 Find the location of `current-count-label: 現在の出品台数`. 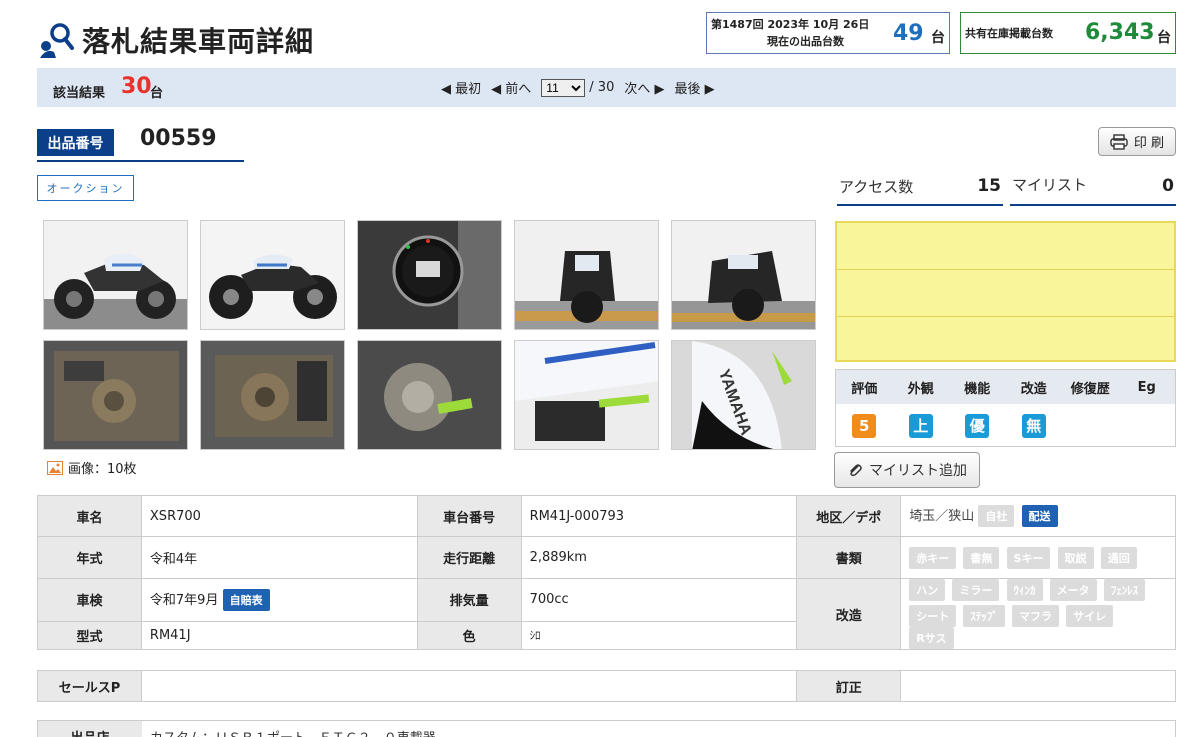

current-count-label: 現在の出品台数 is located at coordinates (805, 41).